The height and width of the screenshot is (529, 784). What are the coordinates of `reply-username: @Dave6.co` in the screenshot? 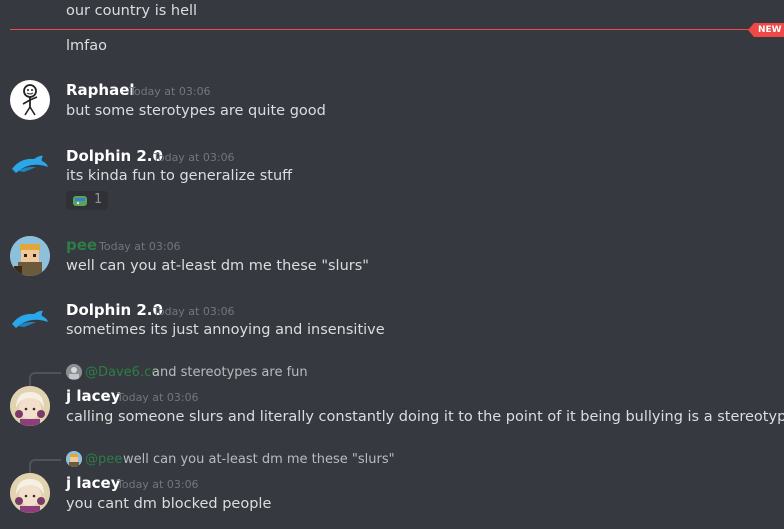 It's located at (122, 372).